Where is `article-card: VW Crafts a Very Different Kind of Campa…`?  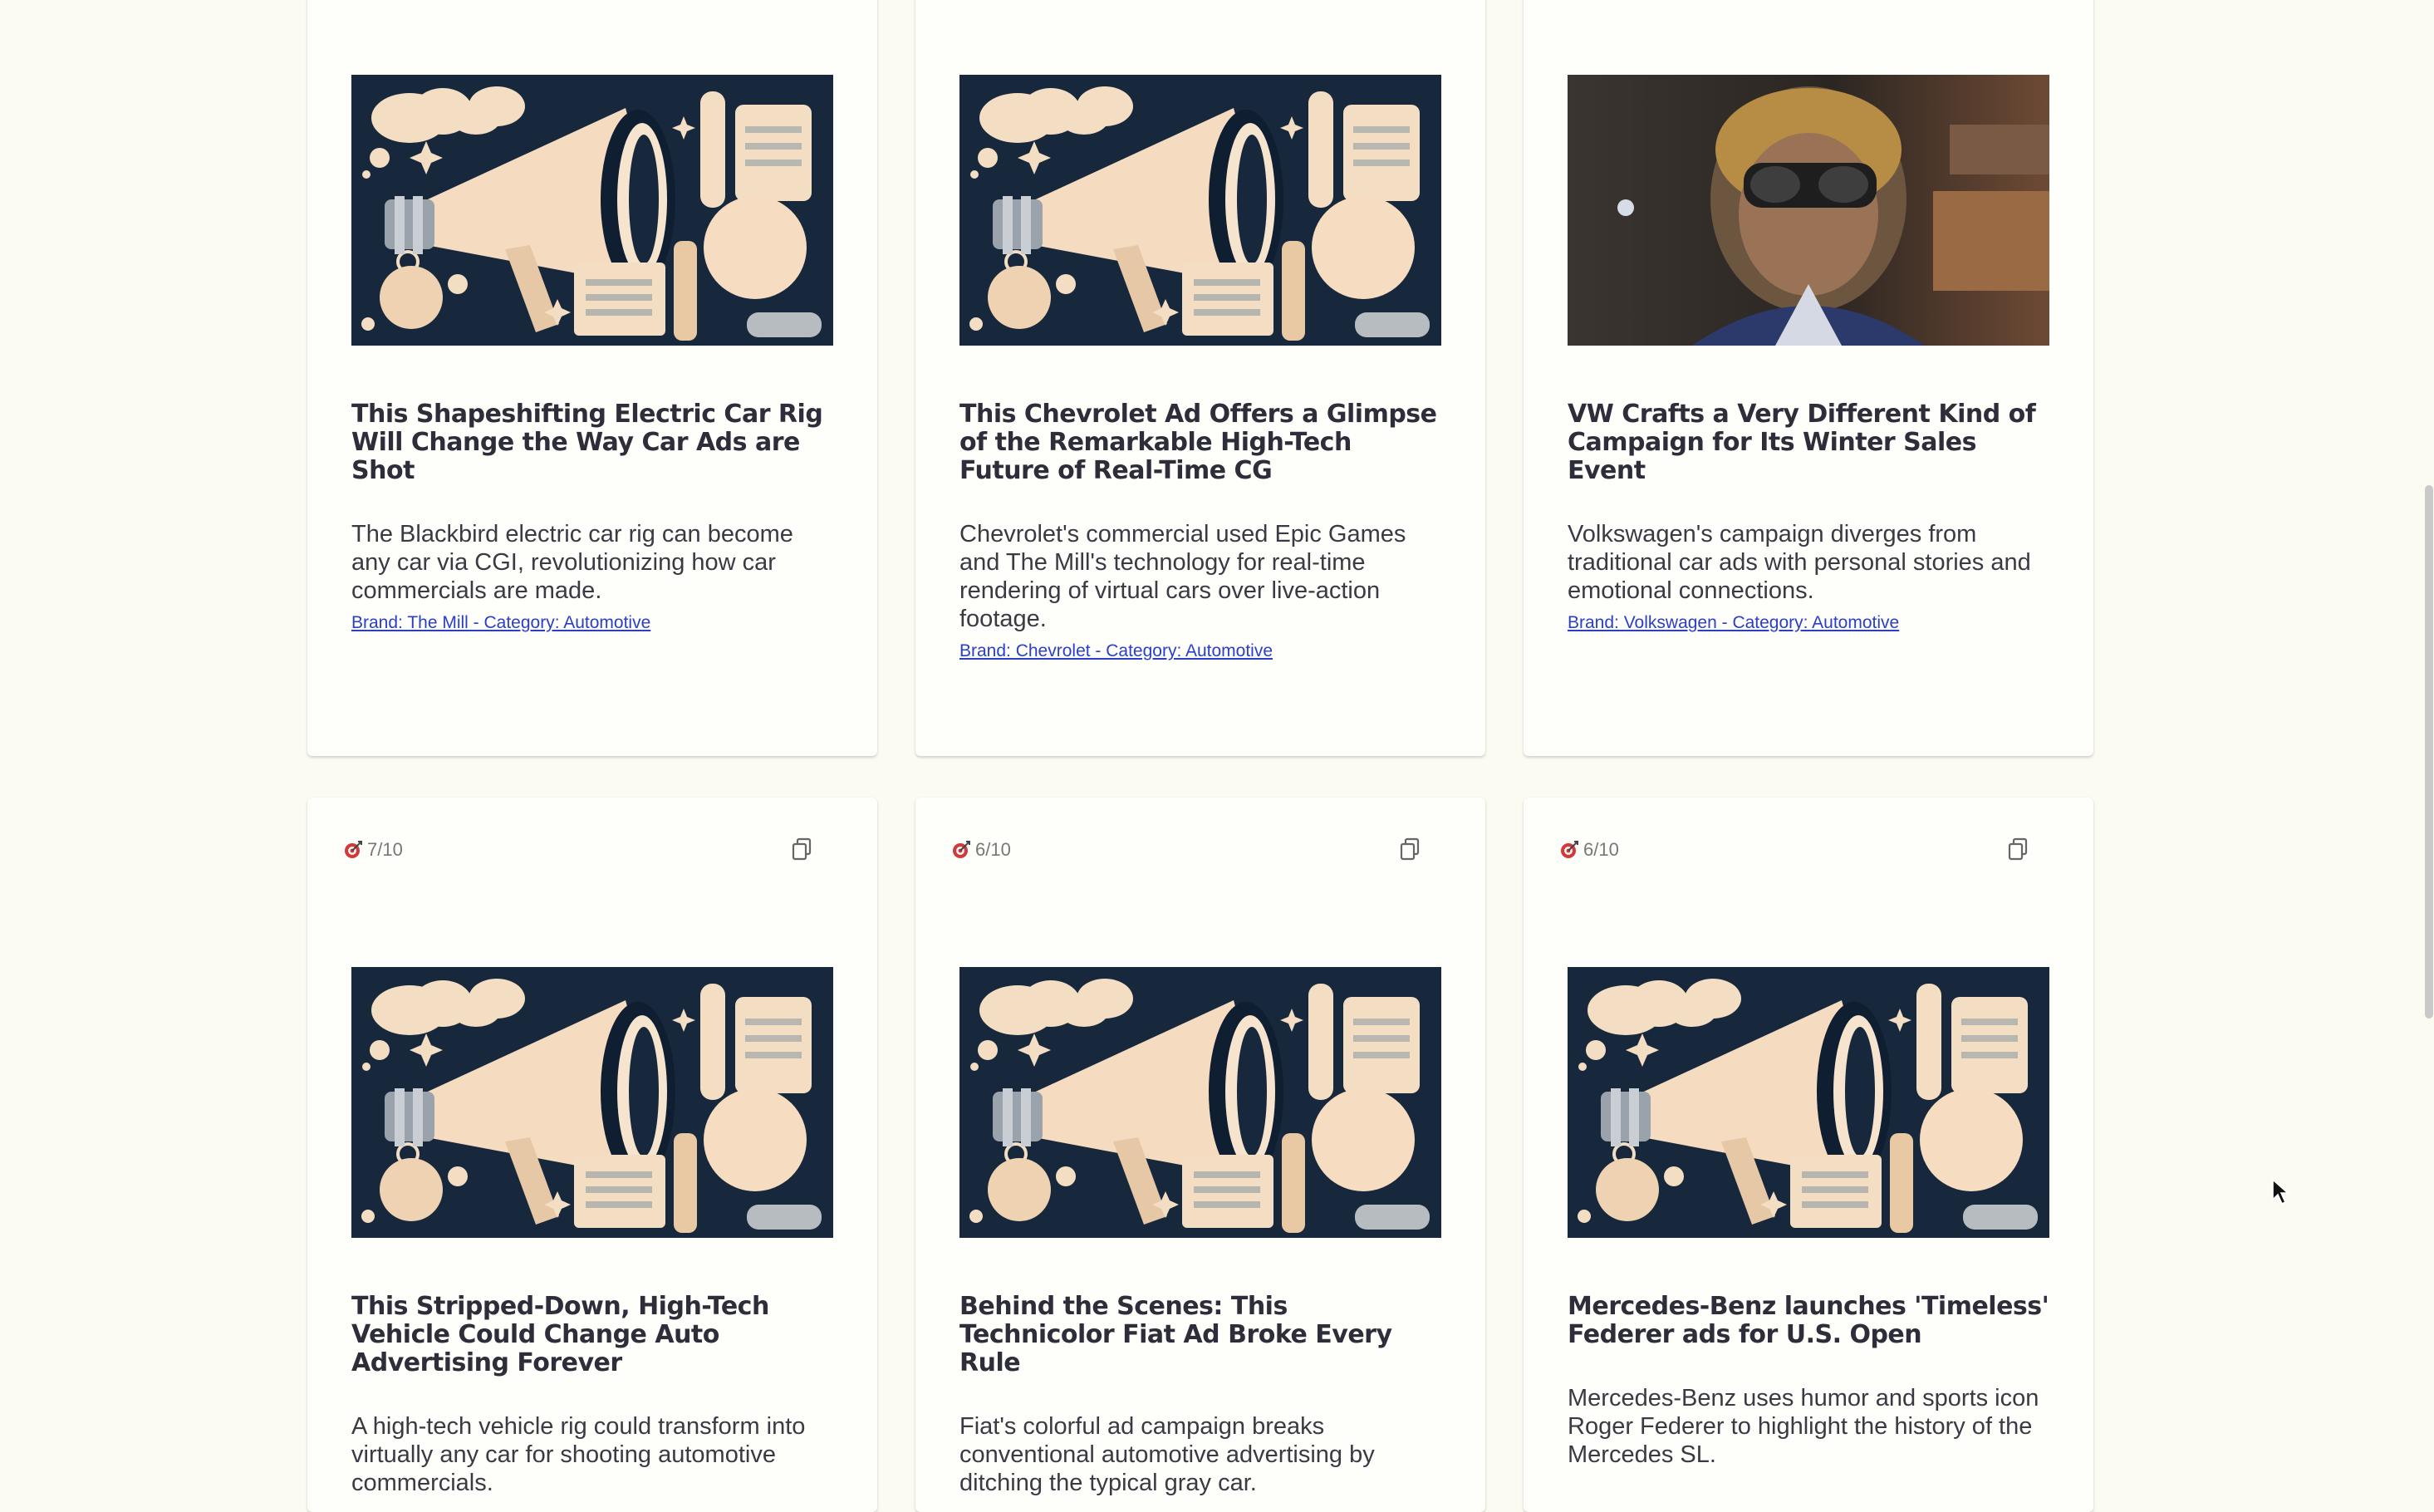 article-card: VW Crafts a Very Different Kind of Campa… is located at coordinates (1808, 378).